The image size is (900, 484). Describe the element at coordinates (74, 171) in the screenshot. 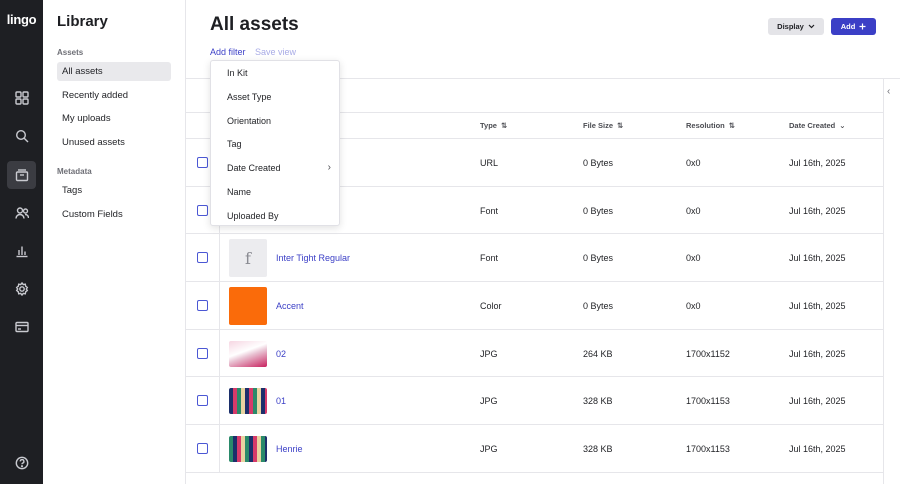

I see `metadata-section-label: Metadata` at that location.